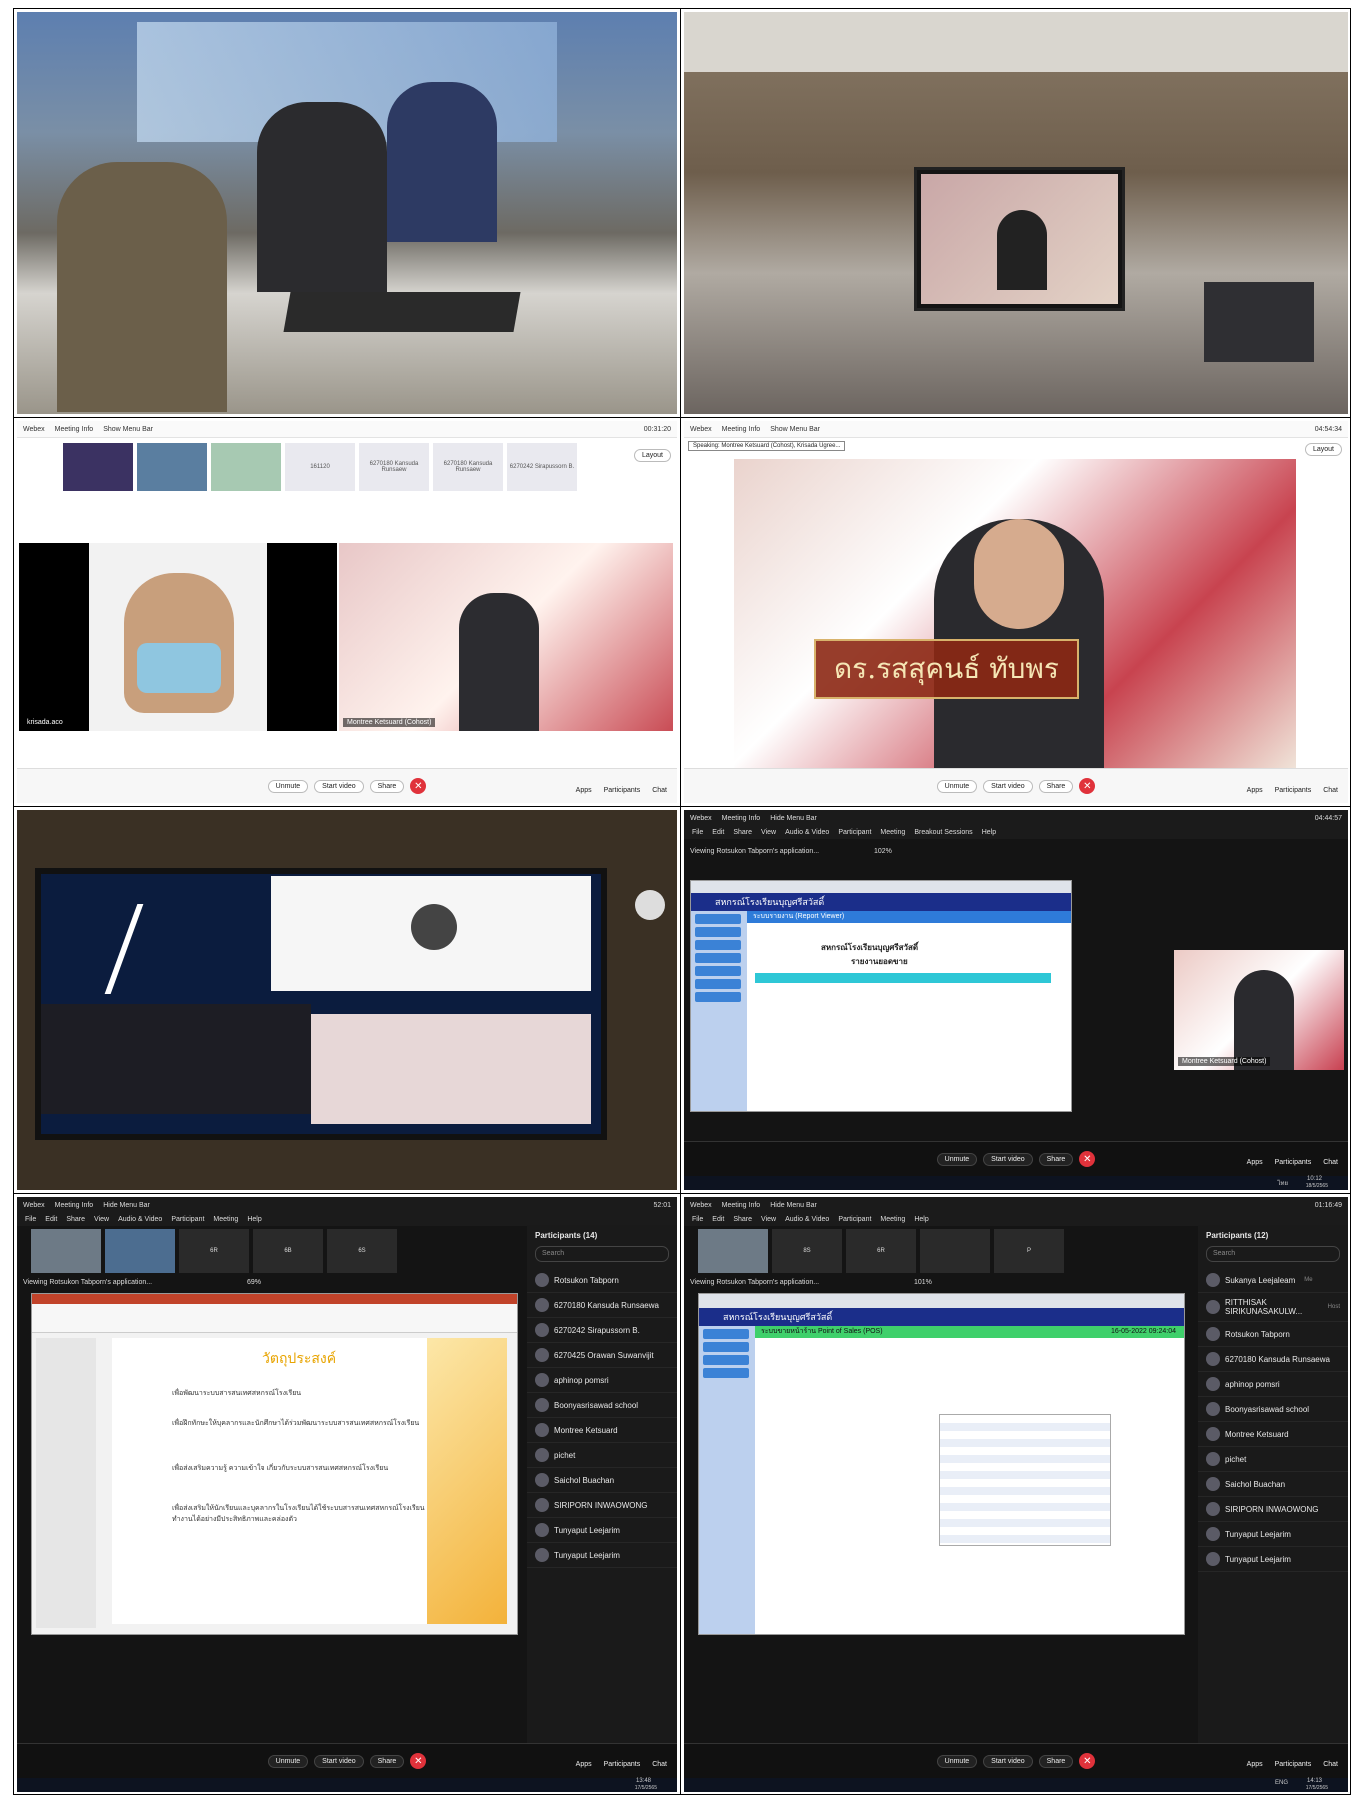 The width and height of the screenshot is (1362, 1801). Describe the element at coordinates (1025, 1480) in the screenshot. I see `pos-table` at that location.